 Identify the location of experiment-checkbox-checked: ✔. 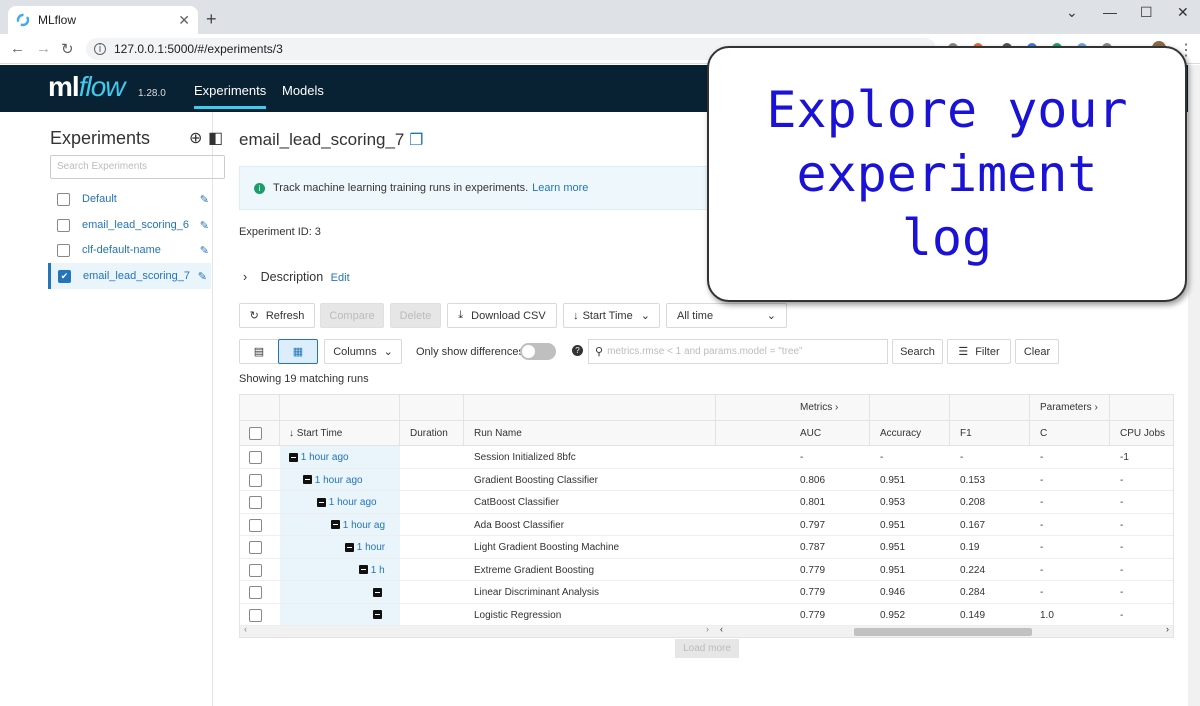
(64, 276).